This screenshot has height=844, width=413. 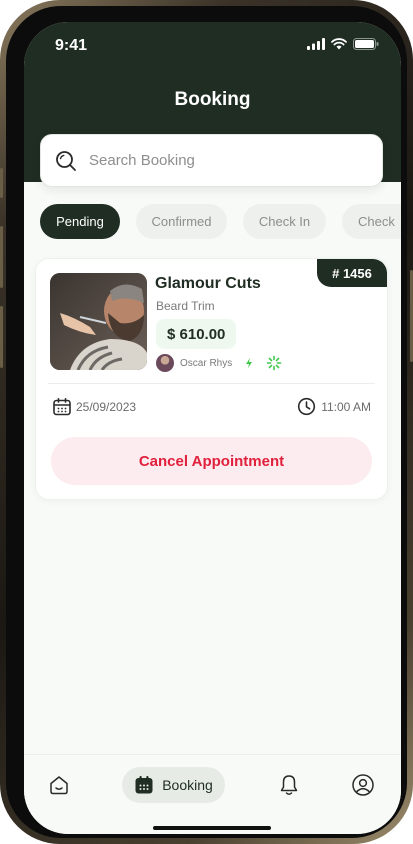 I want to click on shop-name: Glamour Cuts, so click(x=208, y=283).